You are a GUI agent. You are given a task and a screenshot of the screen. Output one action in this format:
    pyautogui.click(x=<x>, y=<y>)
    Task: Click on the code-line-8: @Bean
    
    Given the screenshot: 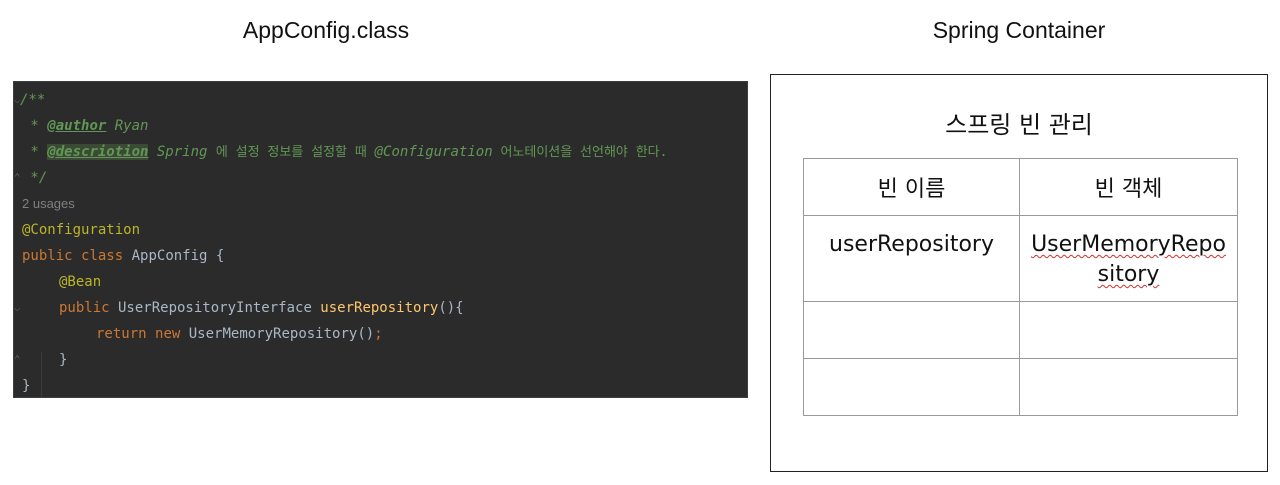 What is the action you would take?
    pyautogui.click(x=80, y=282)
    